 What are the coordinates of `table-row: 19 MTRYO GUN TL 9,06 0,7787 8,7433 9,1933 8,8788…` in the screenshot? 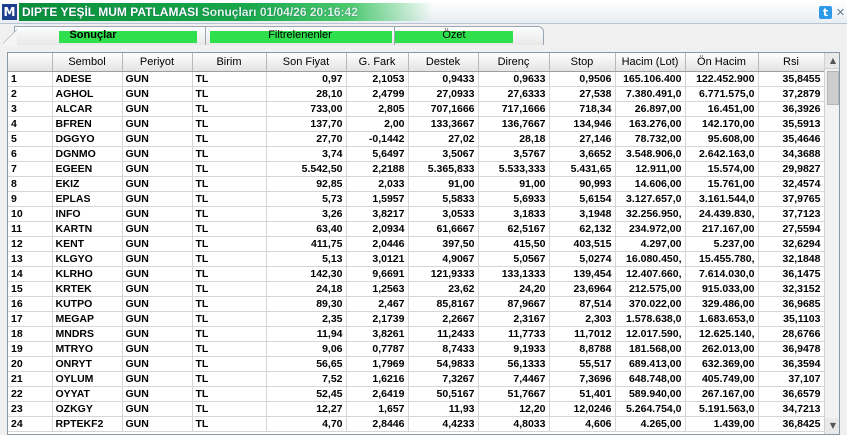 It's located at (416, 349).